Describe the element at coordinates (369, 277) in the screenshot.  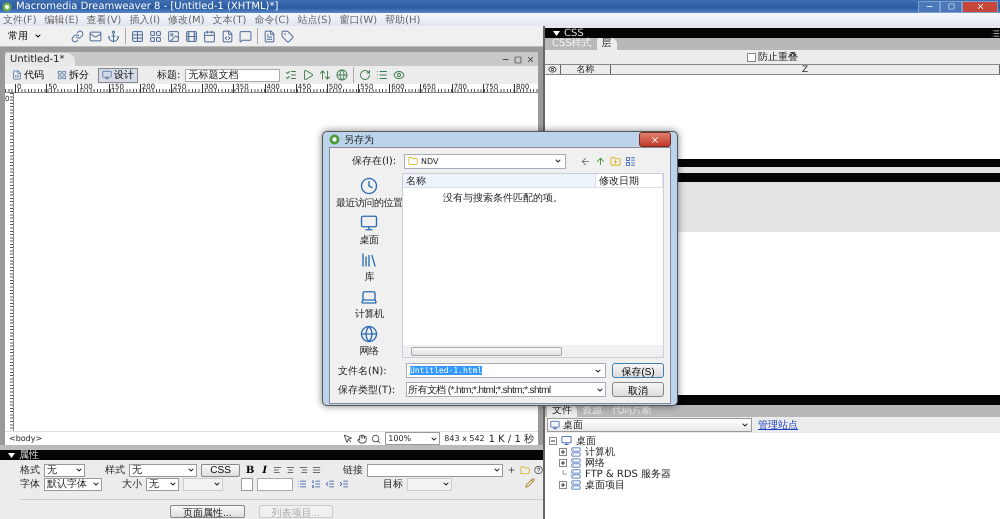
I see `place-label: 库` at that location.